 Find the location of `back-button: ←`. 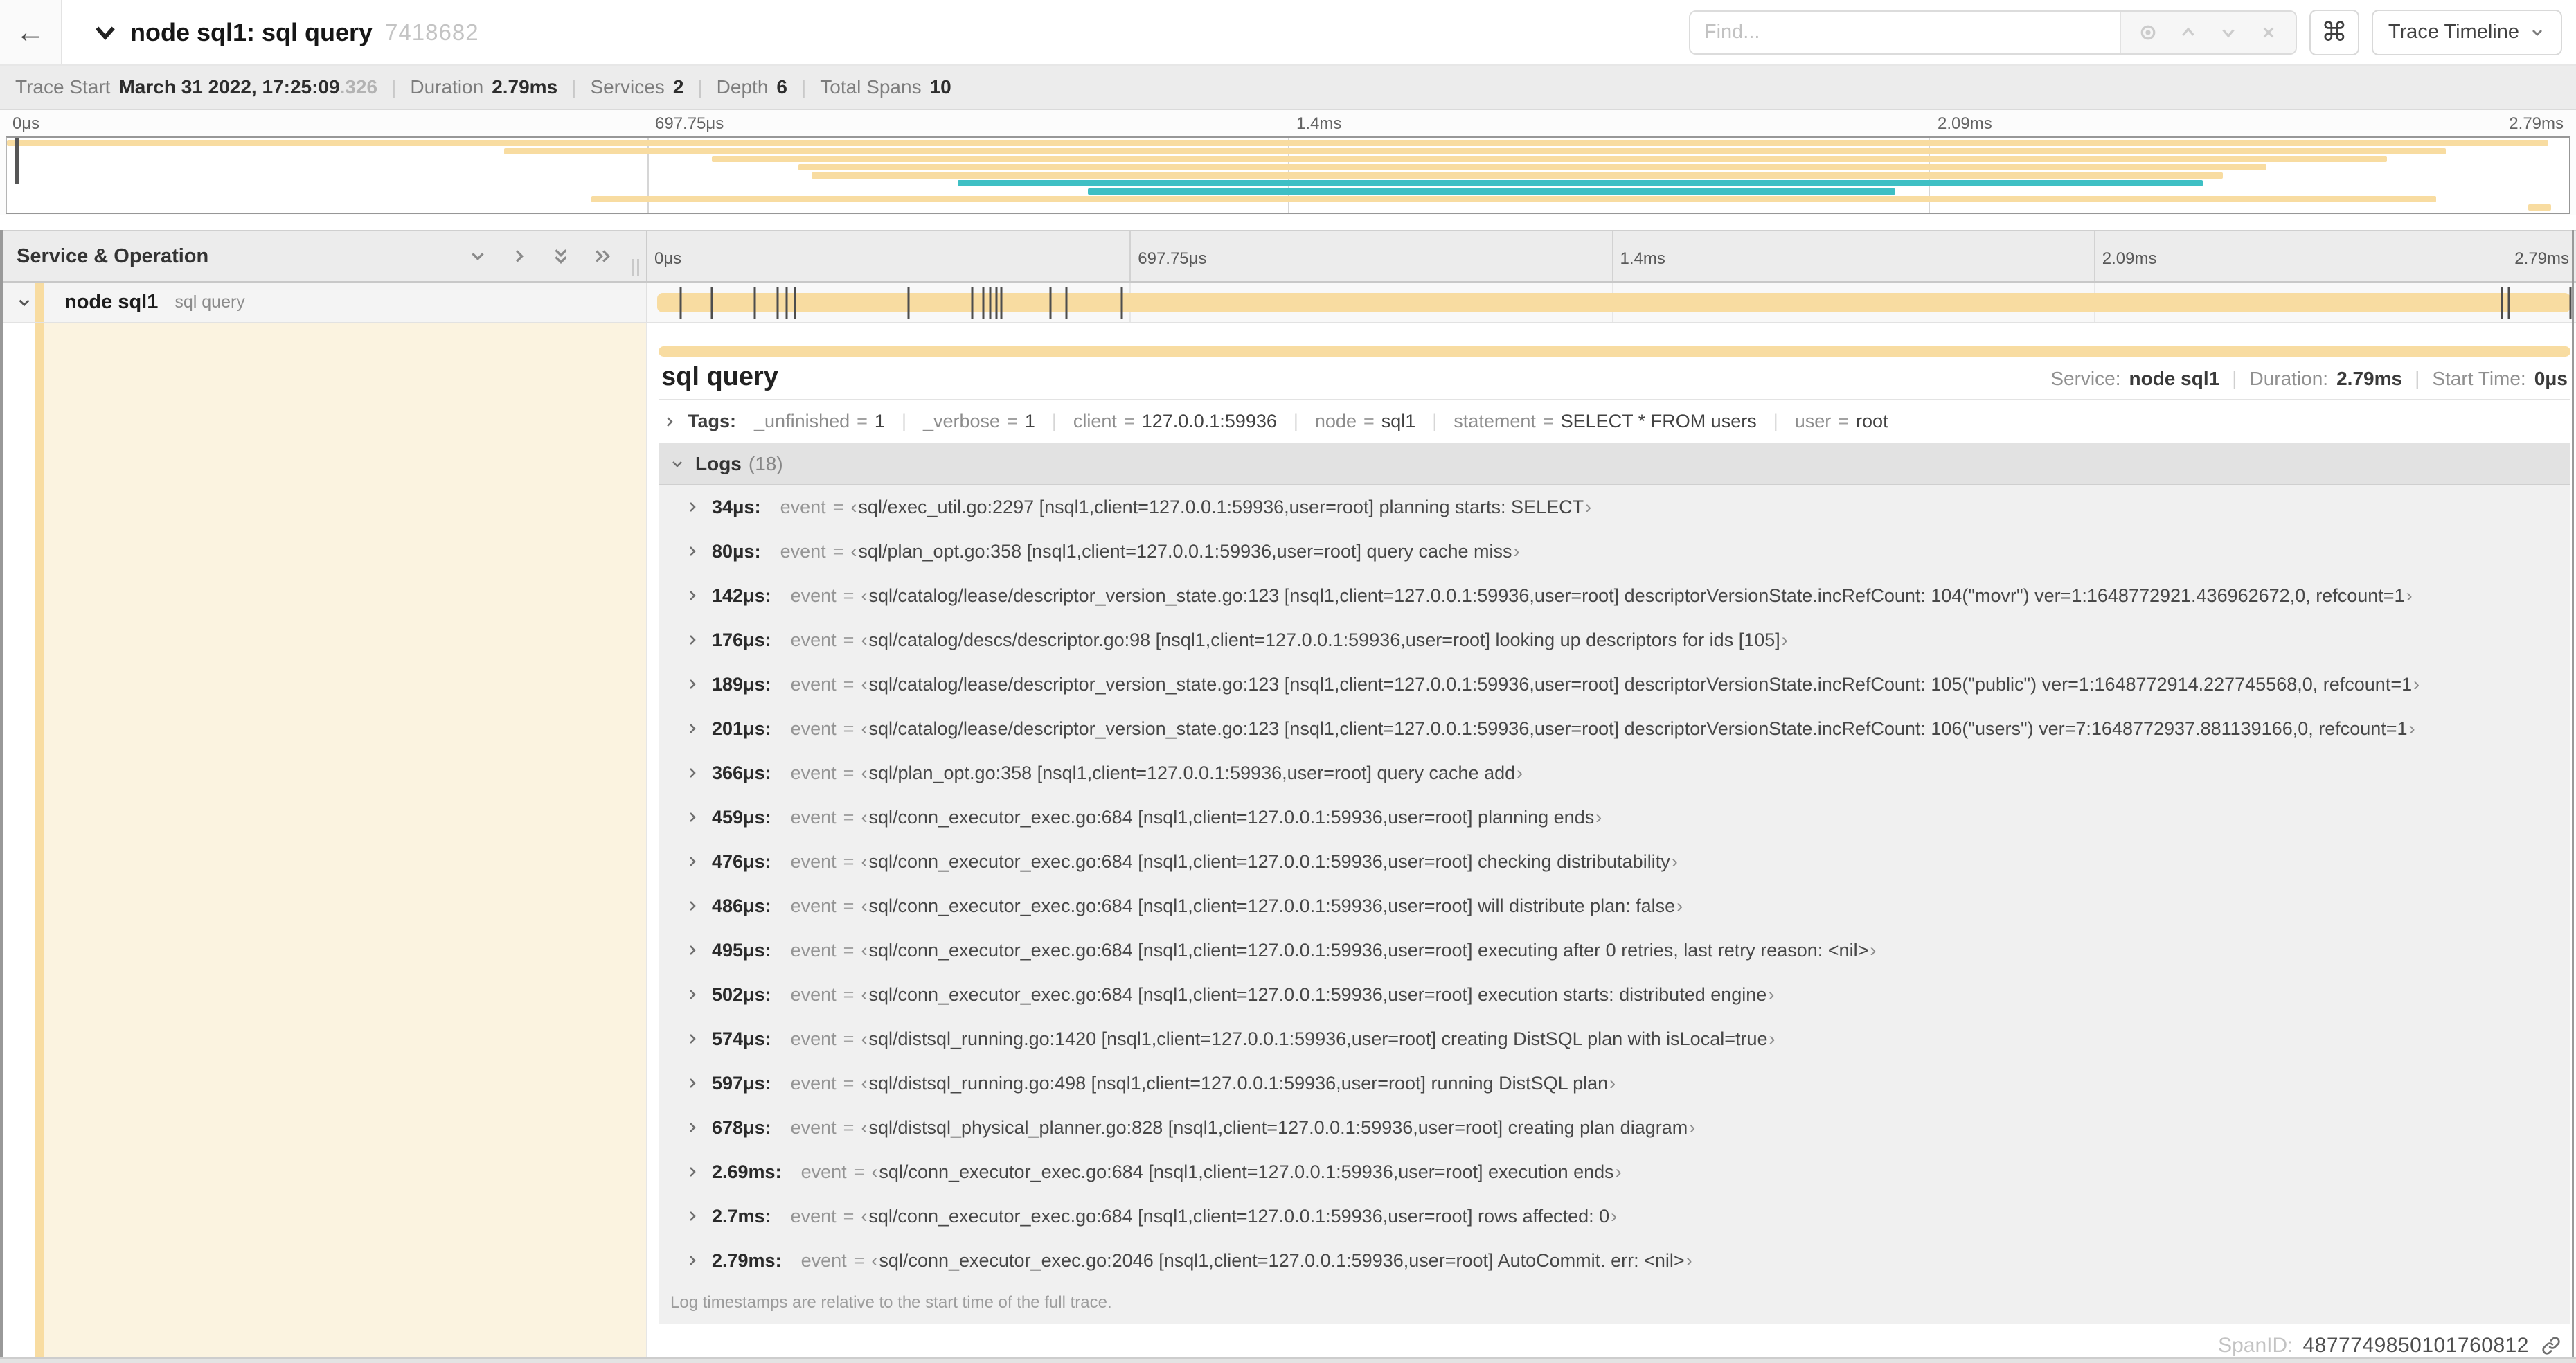

back-button: ← is located at coordinates (31, 32).